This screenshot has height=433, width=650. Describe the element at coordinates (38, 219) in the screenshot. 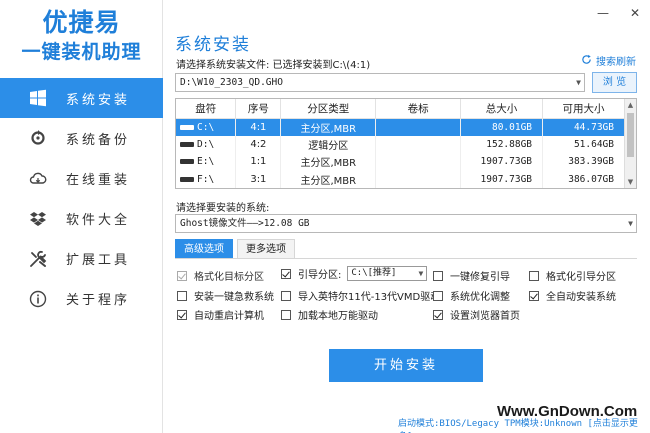

I see `dropbox-icon` at that location.